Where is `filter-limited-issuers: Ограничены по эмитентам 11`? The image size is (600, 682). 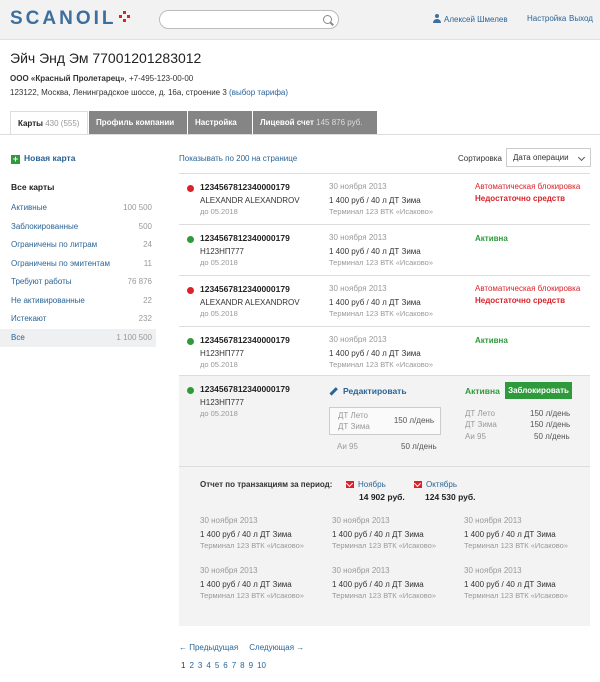
filter-limited-issuers: Ограничены по эмитентам 11 is located at coordinates (78, 264).